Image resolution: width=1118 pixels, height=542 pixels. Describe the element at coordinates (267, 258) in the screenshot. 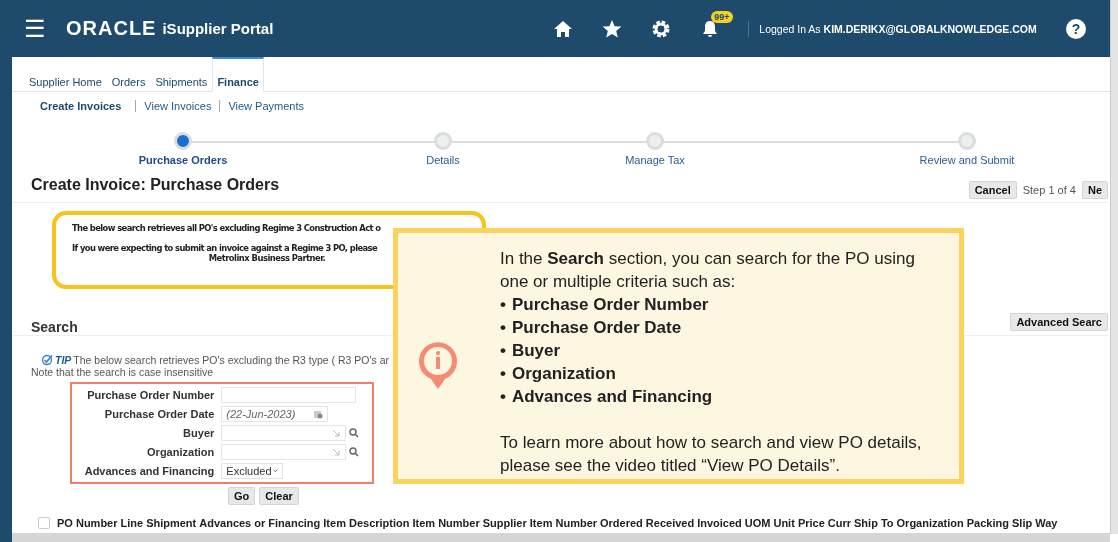

I see `notice-text: Metrolinx Business Partner.` at that location.